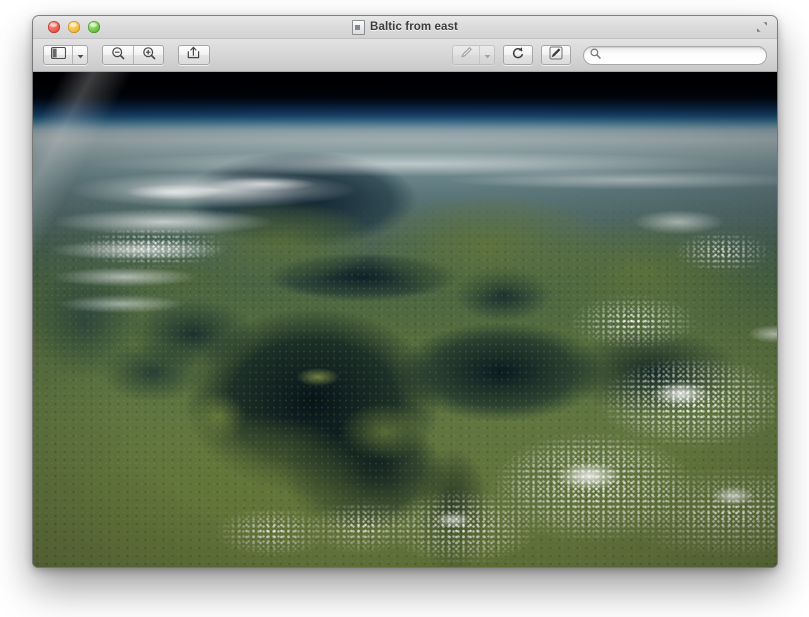 The image size is (809, 617). I want to click on markup-options-button, so click(486, 55).